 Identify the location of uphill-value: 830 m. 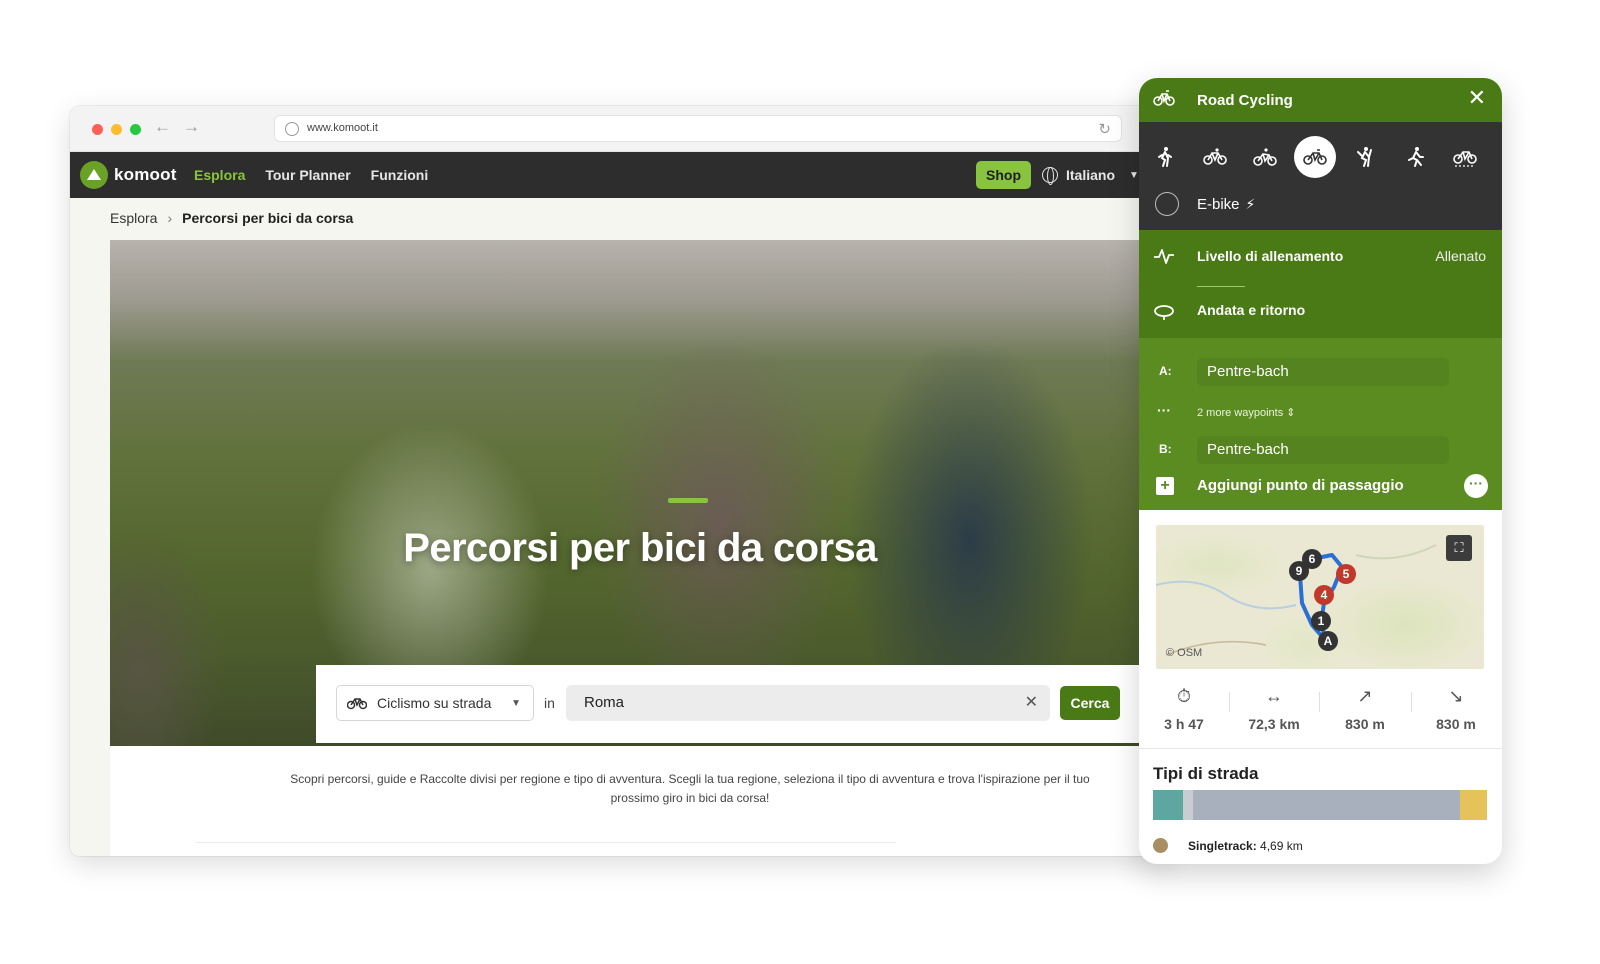
(1365, 724).